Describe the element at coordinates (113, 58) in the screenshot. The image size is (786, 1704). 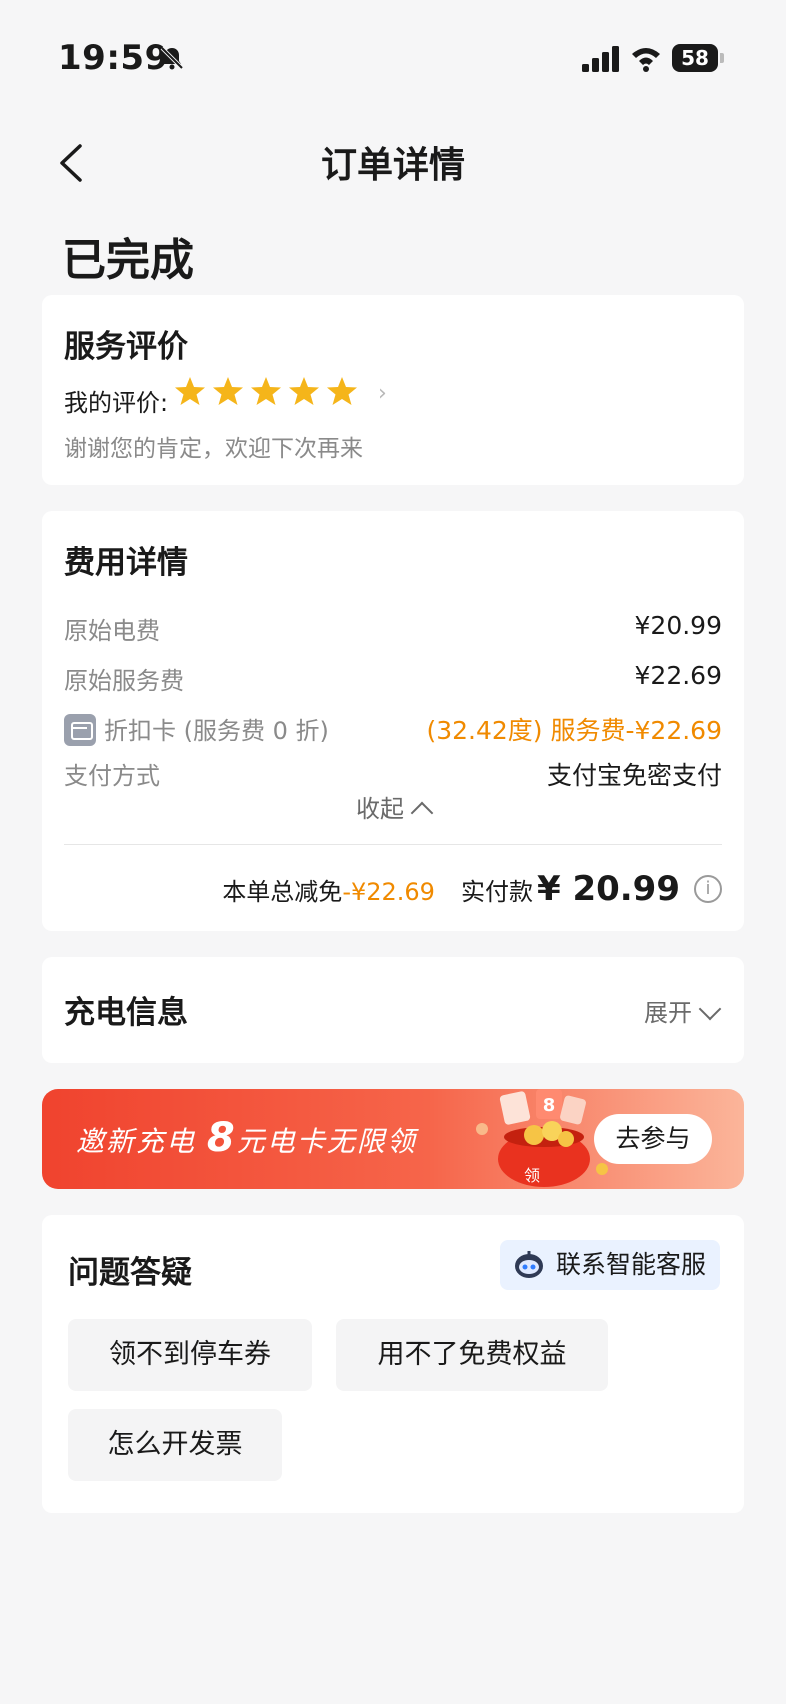
I see `status-time: 19:59` at that location.